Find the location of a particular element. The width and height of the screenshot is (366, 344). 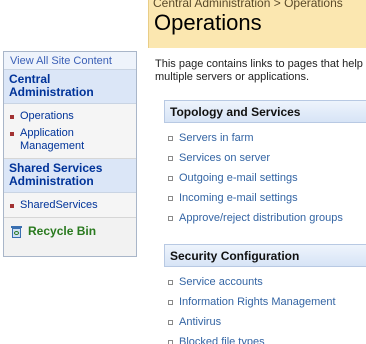

nav-item-label: SharedServices is located at coordinates (59, 205).